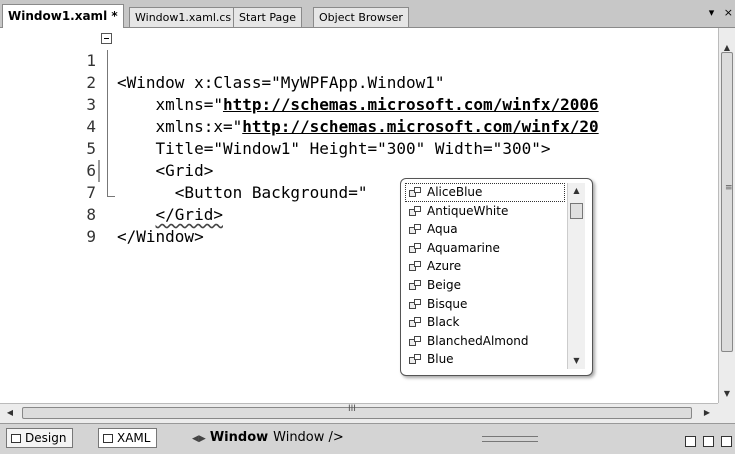  What do you see at coordinates (91, 236) in the screenshot?
I see `line-number: 9` at bounding box center [91, 236].